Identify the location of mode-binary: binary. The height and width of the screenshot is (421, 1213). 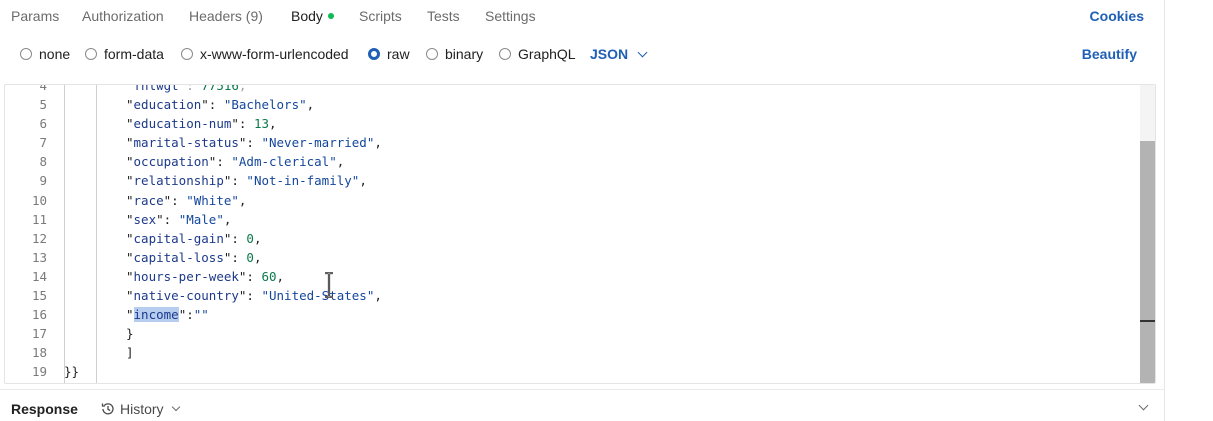
(454, 54).